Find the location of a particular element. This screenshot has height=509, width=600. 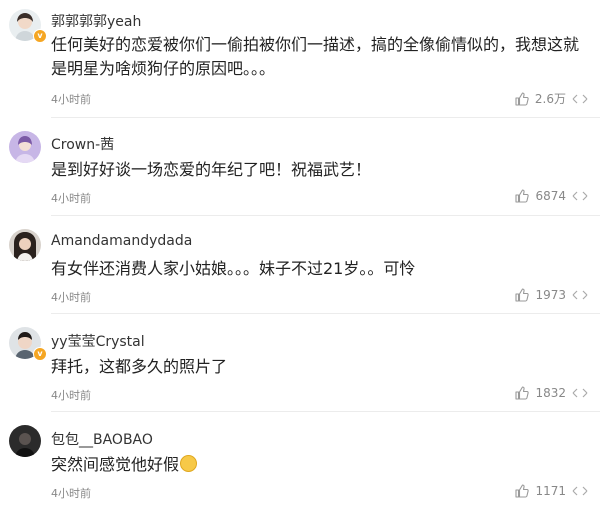

avatar-woman-icon is located at coordinates (25, 245).